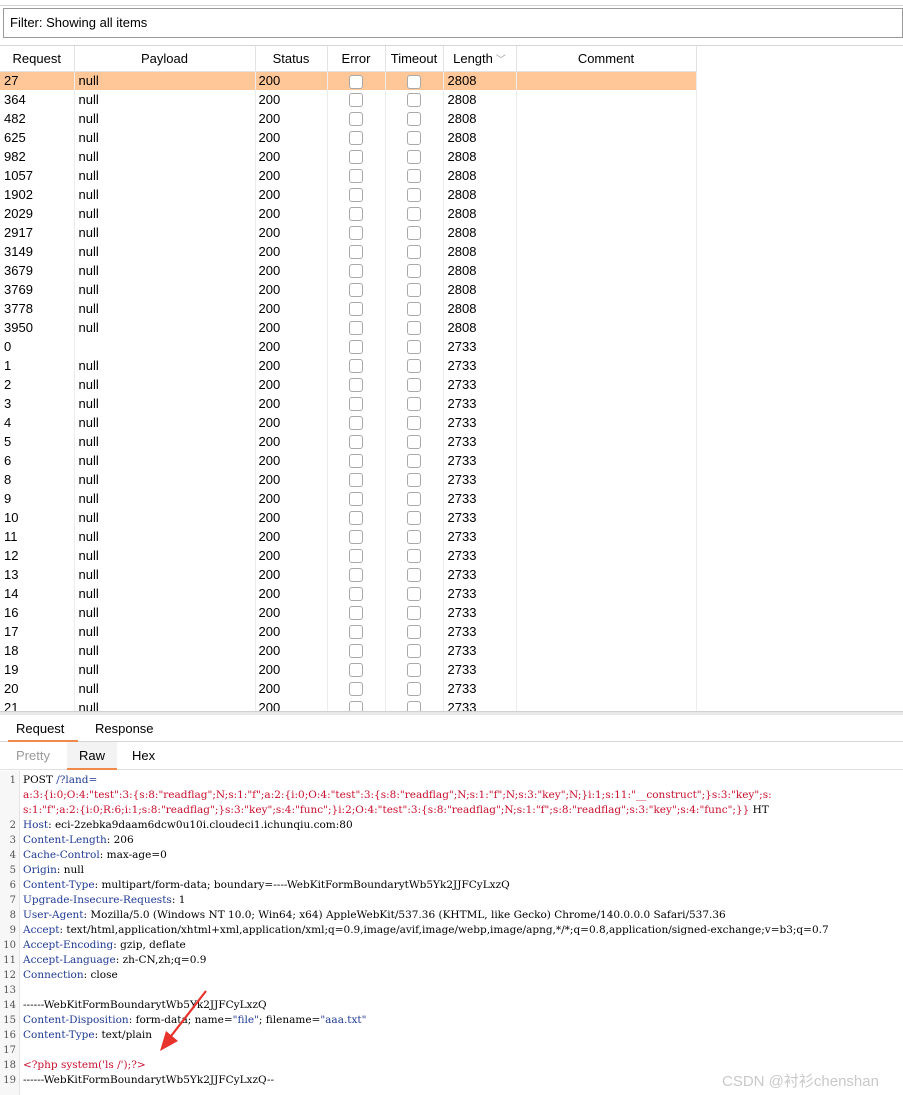  Describe the element at coordinates (480, 59) in the screenshot. I see `col-length: Length ﹀` at that location.